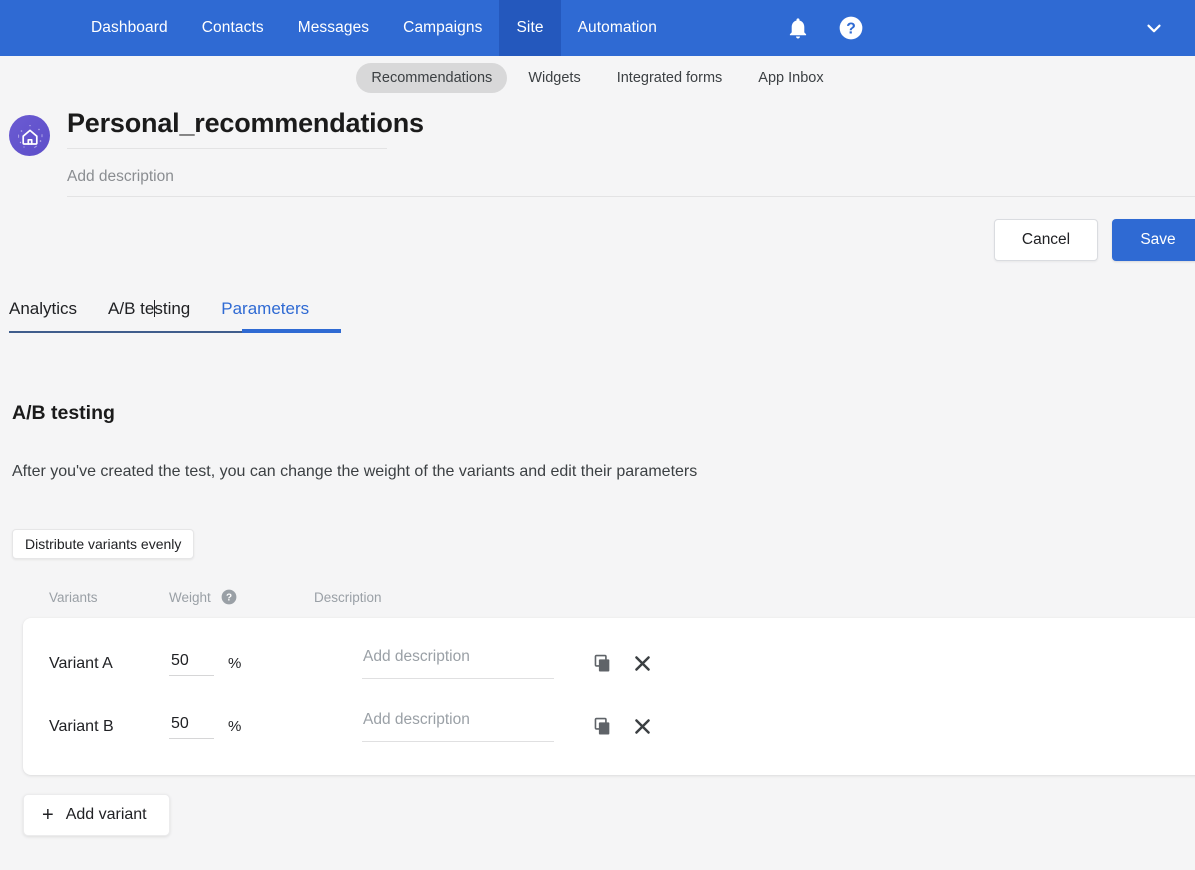  Describe the element at coordinates (554, 78) in the screenshot. I see `subnav-item-widgets: Widgets` at that location.